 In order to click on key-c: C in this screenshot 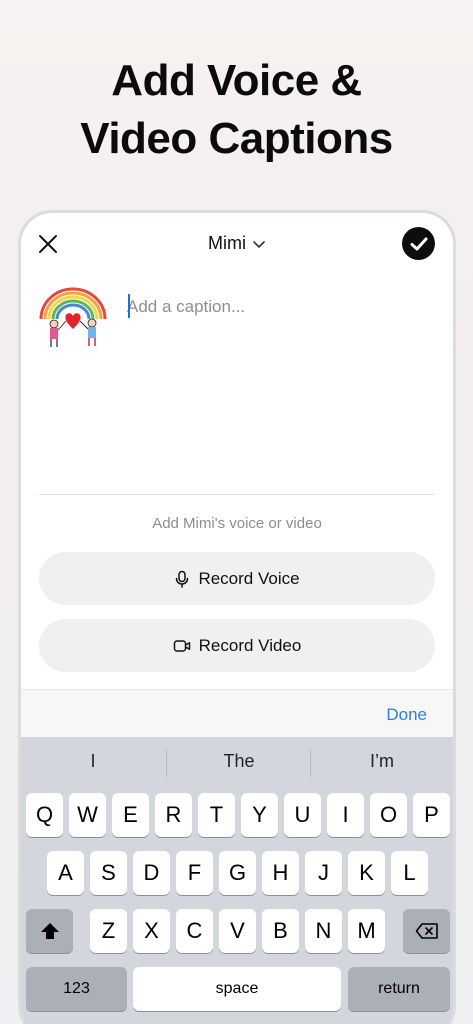, I will do `click(194, 931)`.